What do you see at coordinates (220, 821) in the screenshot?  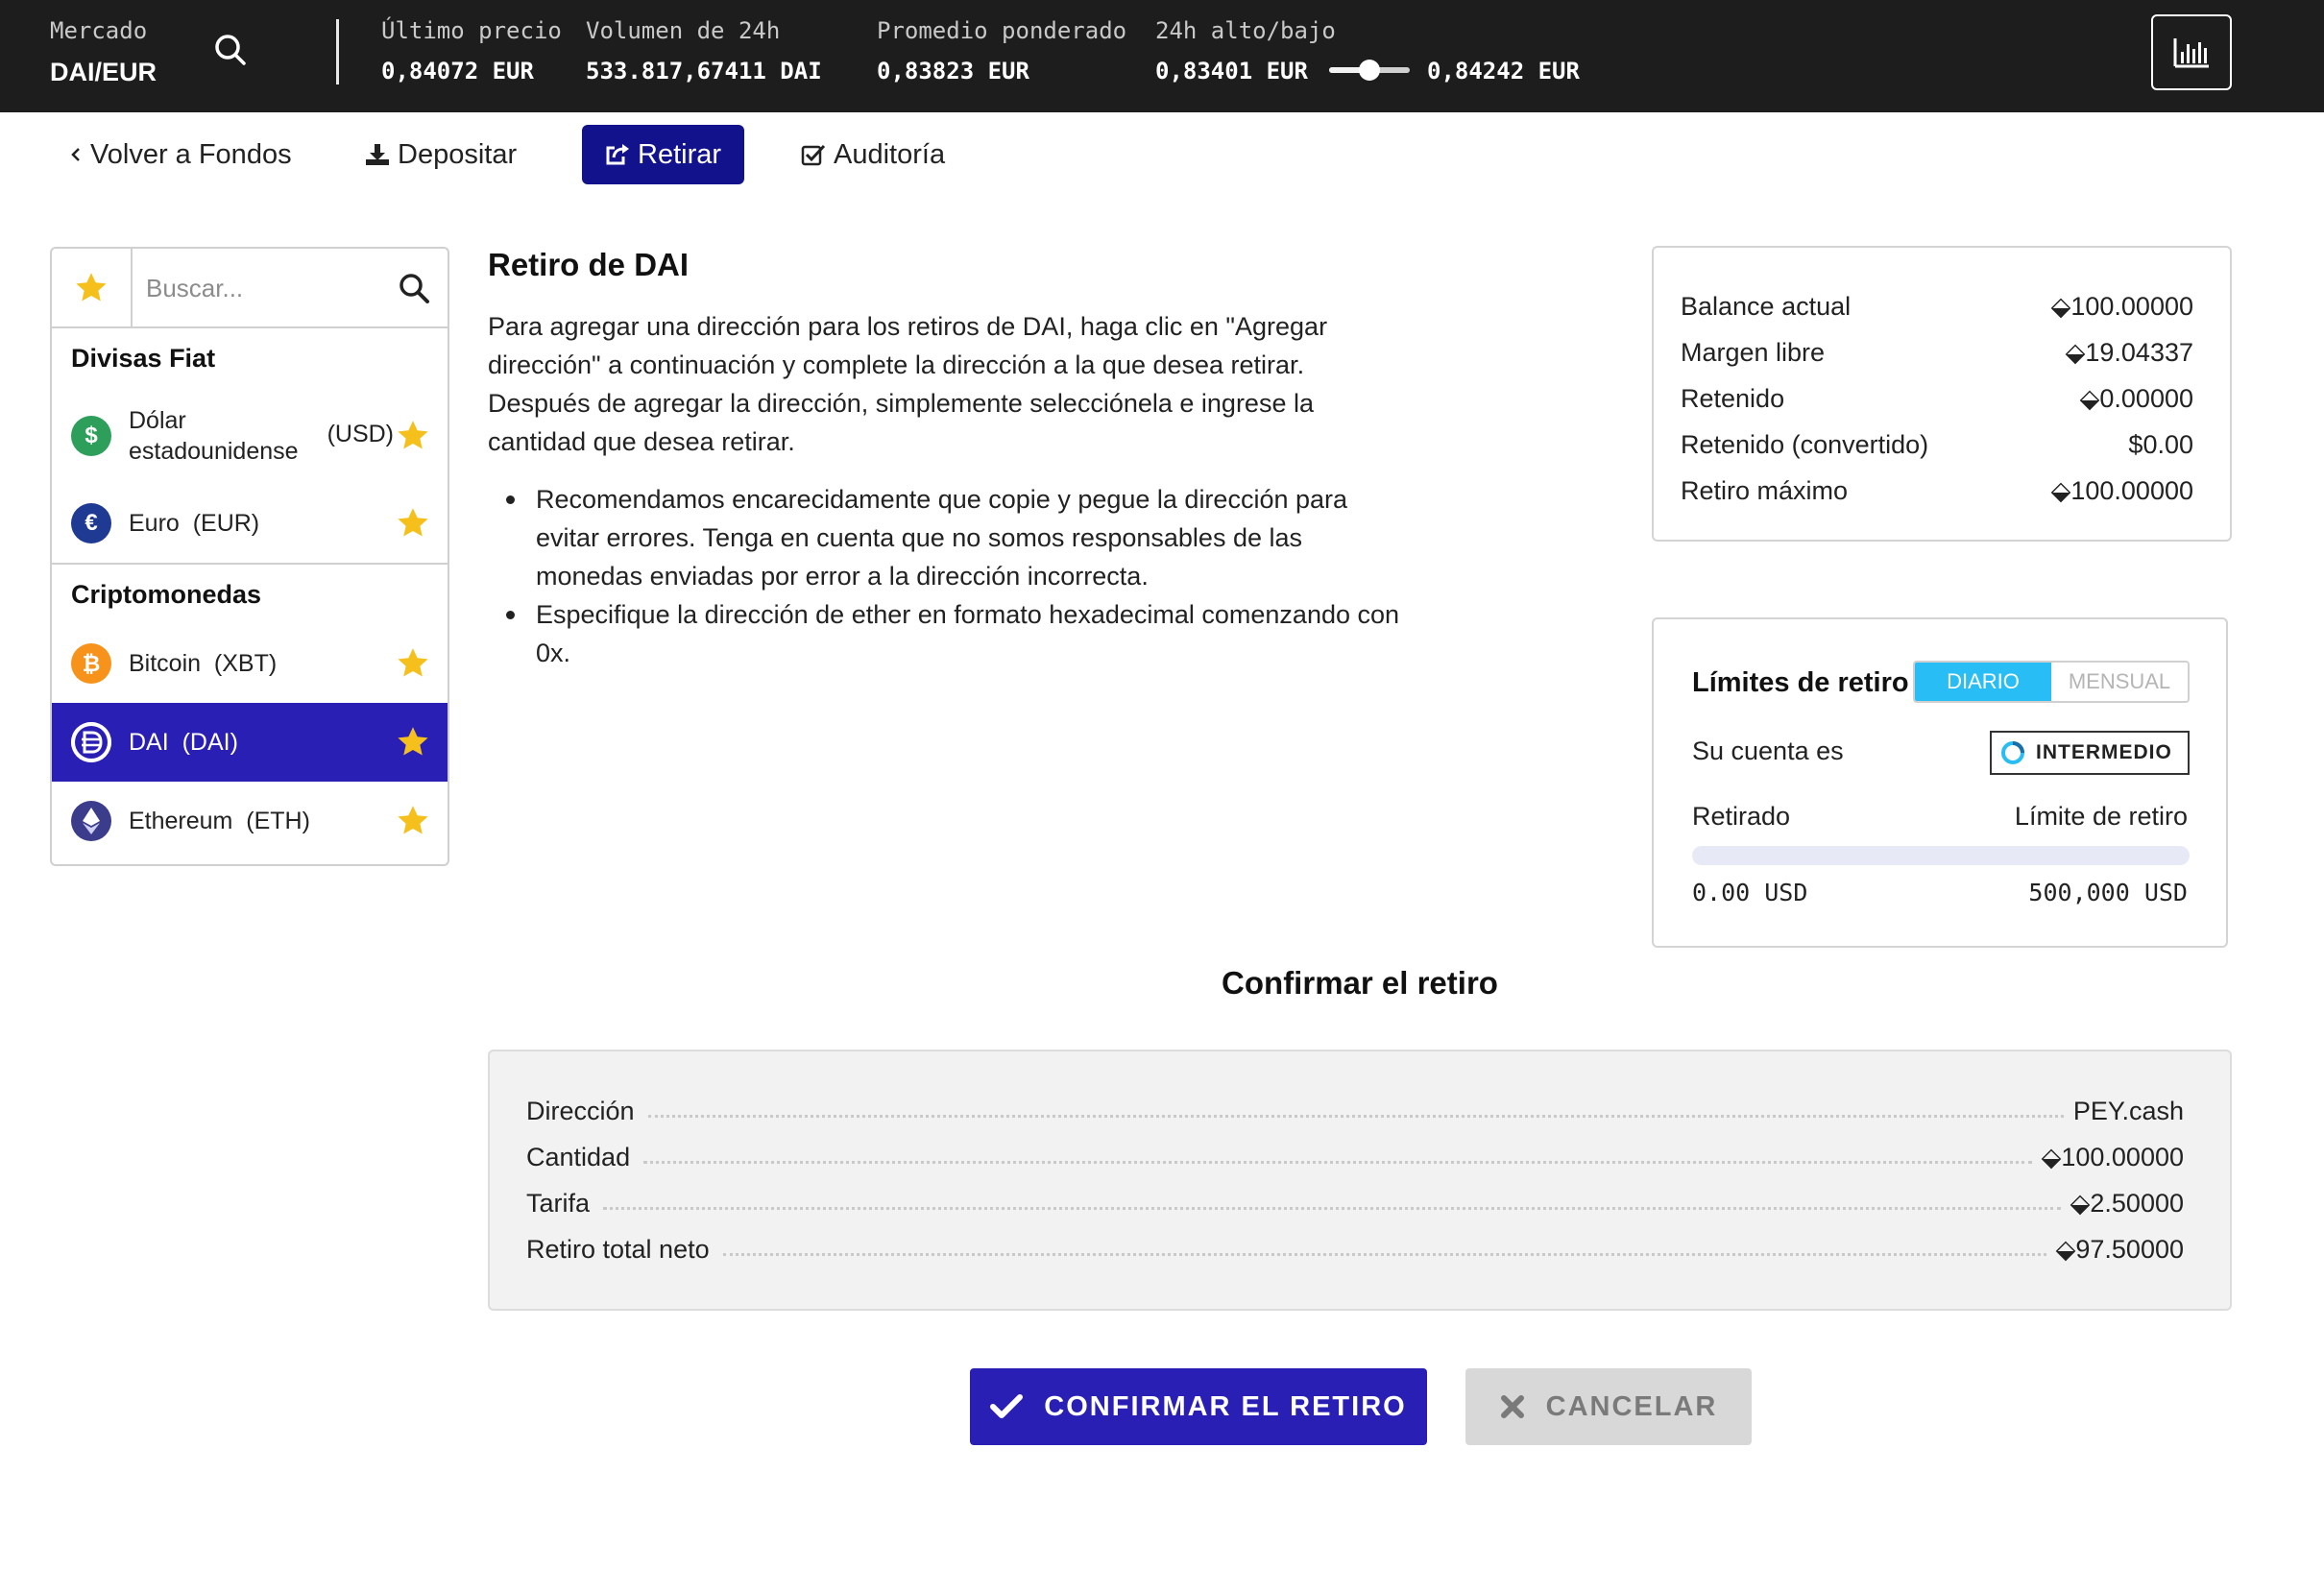 I see `currency-name: Ethereum (ETH)` at bounding box center [220, 821].